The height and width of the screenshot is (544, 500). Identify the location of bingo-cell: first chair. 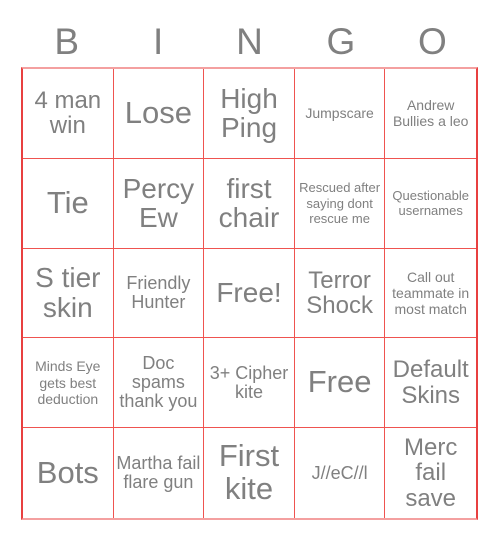
(249, 203).